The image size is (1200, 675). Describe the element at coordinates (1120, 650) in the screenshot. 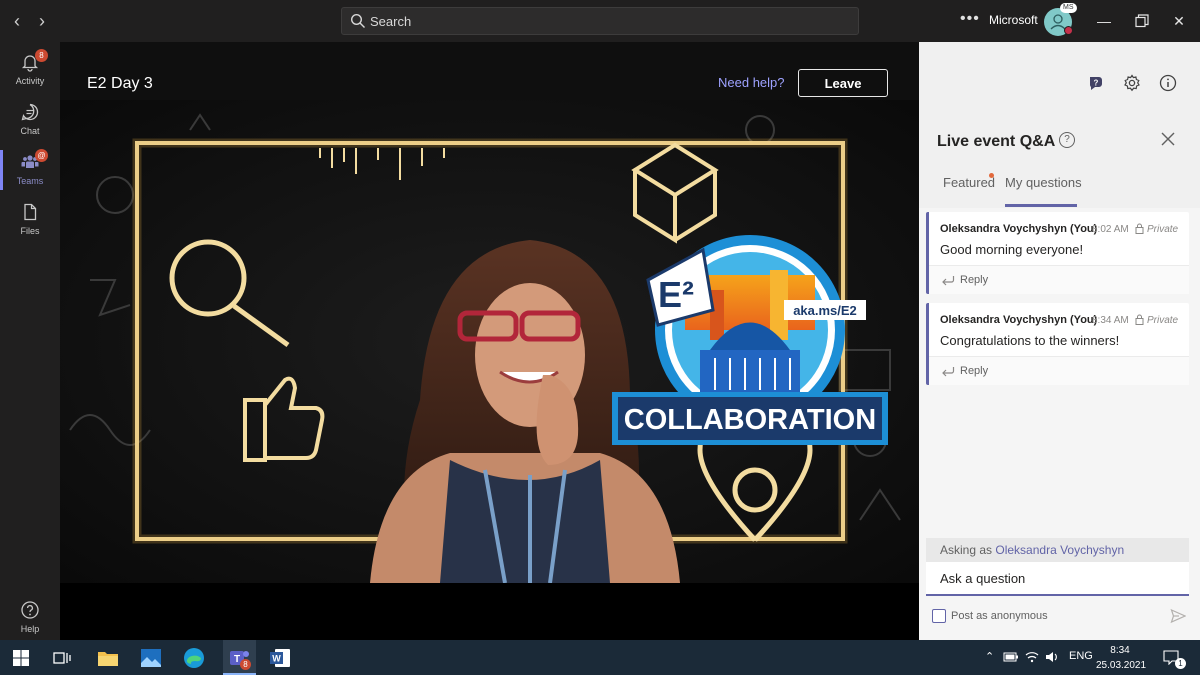

I see `clock-time: 8:34` at that location.